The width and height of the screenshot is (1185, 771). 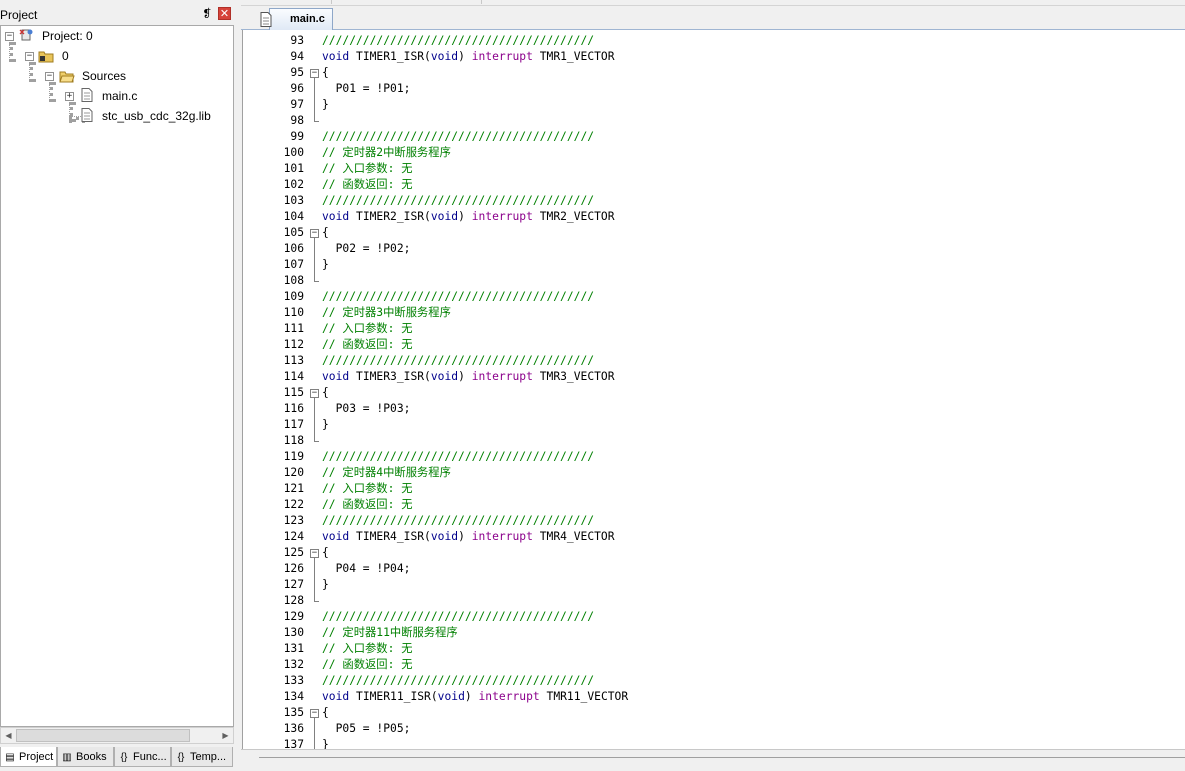 I want to click on tab-main-c: main.c, so click(x=296, y=19).